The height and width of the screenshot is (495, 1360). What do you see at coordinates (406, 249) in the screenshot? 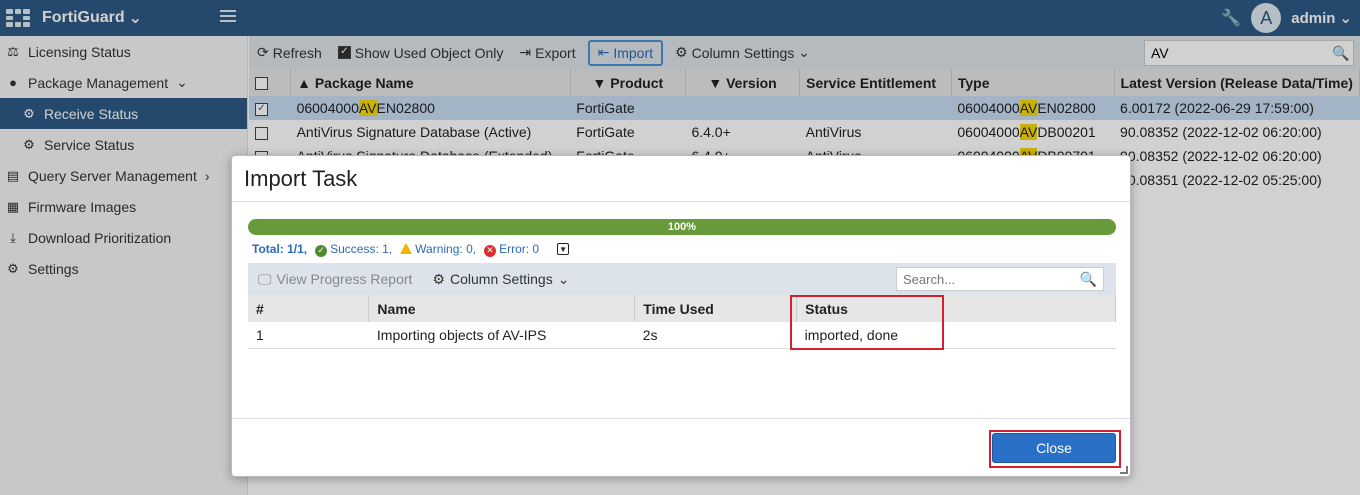
I see `warning-icon` at bounding box center [406, 249].